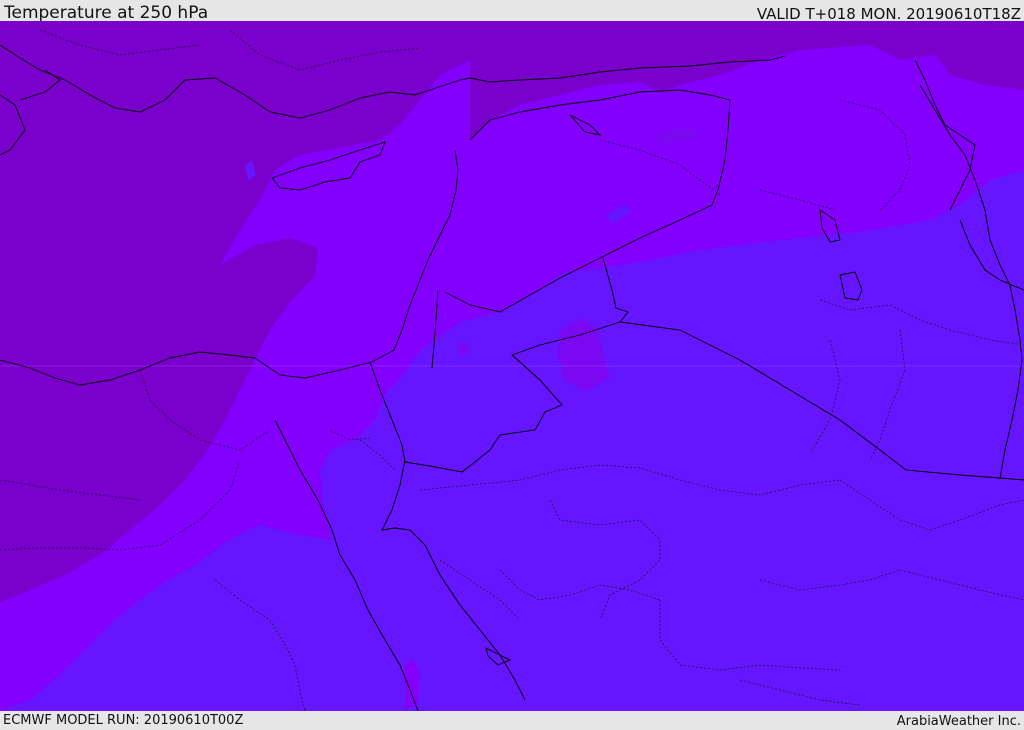 The height and width of the screenshot is (730, 1024). What do you see at coordinates (123, 720) in the screenshot?
I see `model-run: ECMWF MODEL RUN: 20190610T00Z` at bounding box center [123, 720].